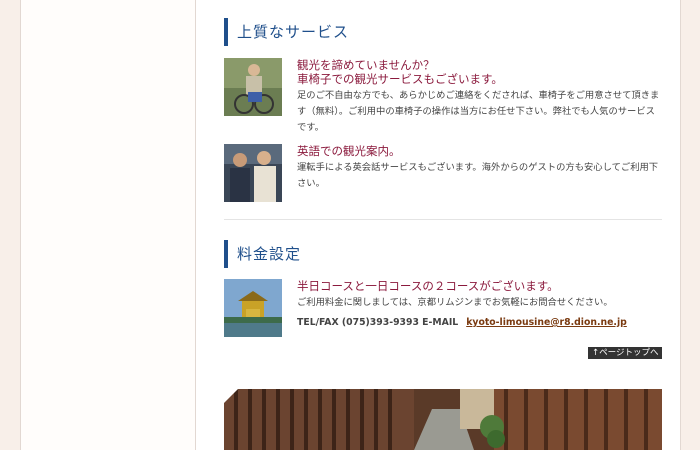 The width and height of the screenshot is (700, 450). Describe the element at coordinates (546, 322) in the screenshot. I see `email-link: kyoto-limousine@r8.dion.ne.jp` at that location.